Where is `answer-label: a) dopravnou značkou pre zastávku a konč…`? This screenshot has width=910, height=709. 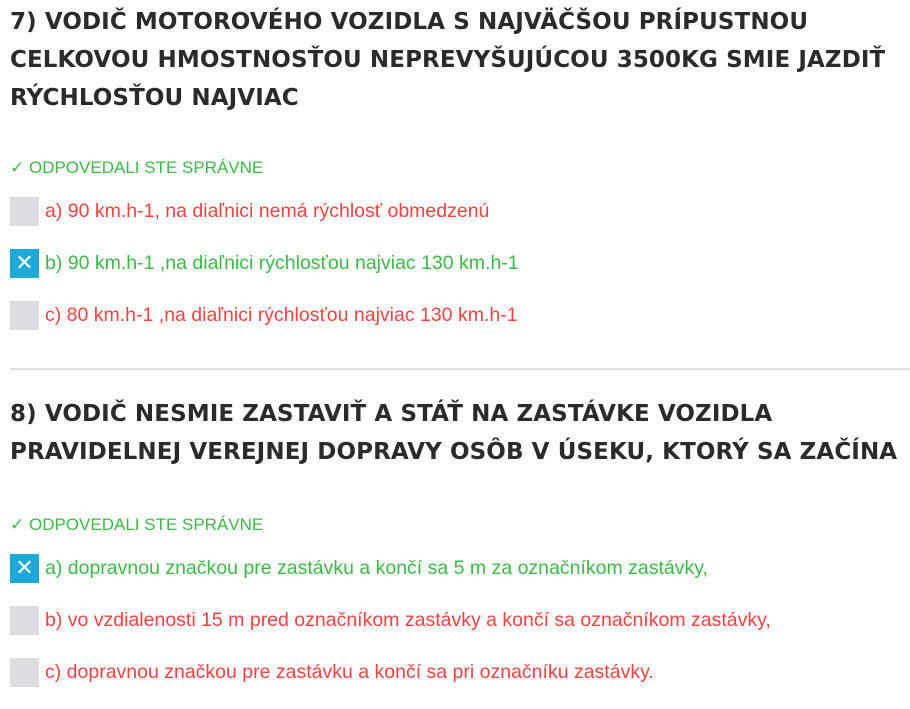 answer-label: a) dopravnou značkou pre zastávku a konč… is located at coordinates (376, 568).